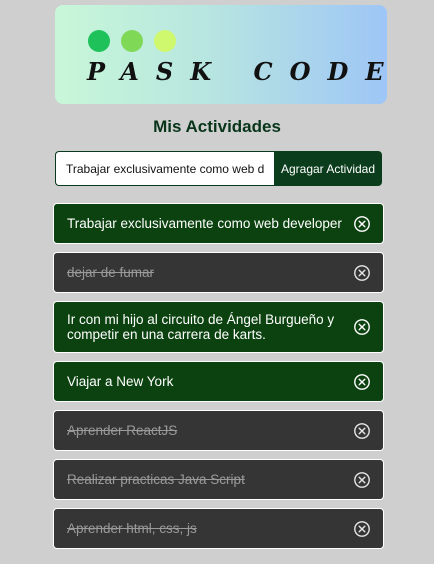 The height and width of the screenshot is (564, 434). What do you see at coordinates (210, 272) in the screenshot?
I see `task-text: dejar de fumar` at bounding box center [210, 272].